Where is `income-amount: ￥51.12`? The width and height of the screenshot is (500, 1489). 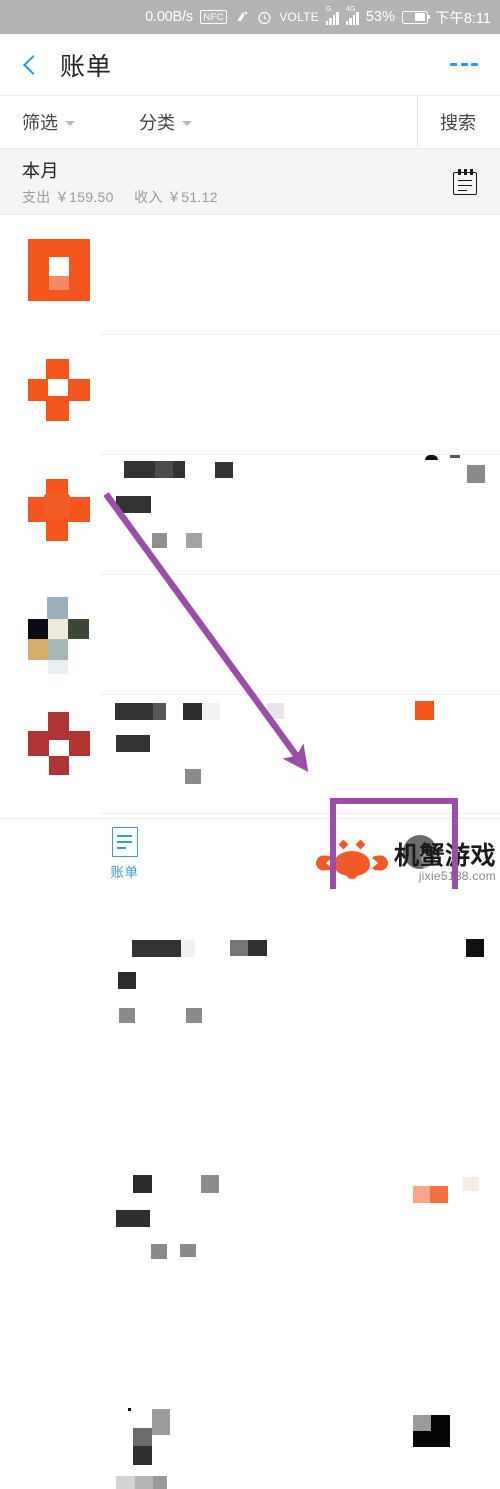
income-amount: ￥51.12 is located at coordinates (192, 196).